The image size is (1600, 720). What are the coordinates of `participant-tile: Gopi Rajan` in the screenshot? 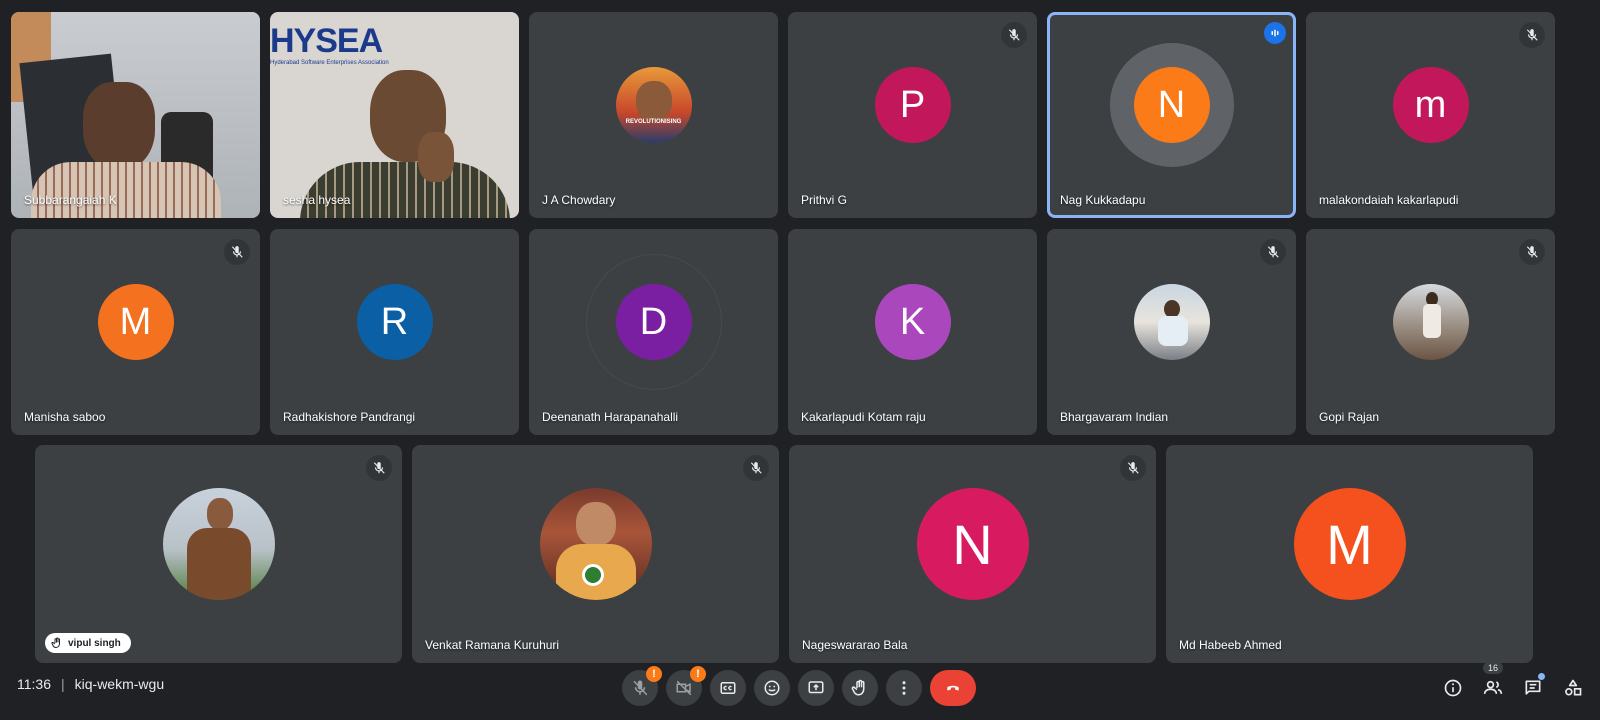 It's located at (1430, 332).